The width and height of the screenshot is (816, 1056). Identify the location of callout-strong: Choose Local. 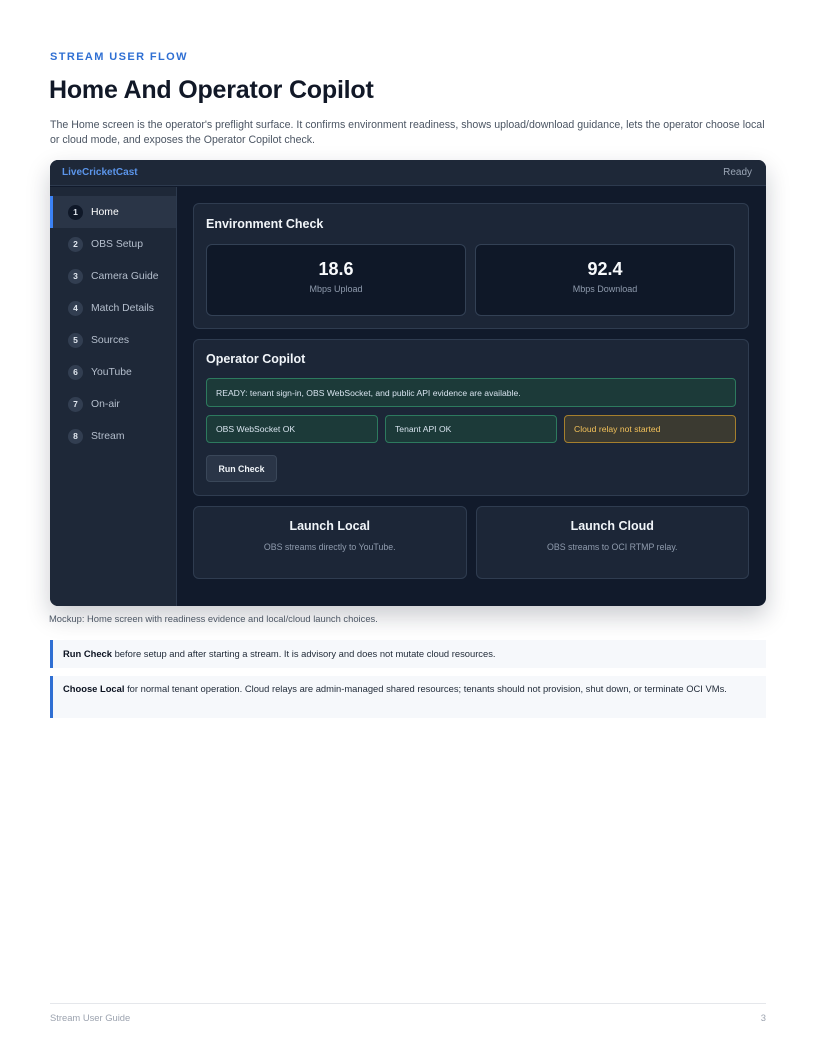
(94, 688).